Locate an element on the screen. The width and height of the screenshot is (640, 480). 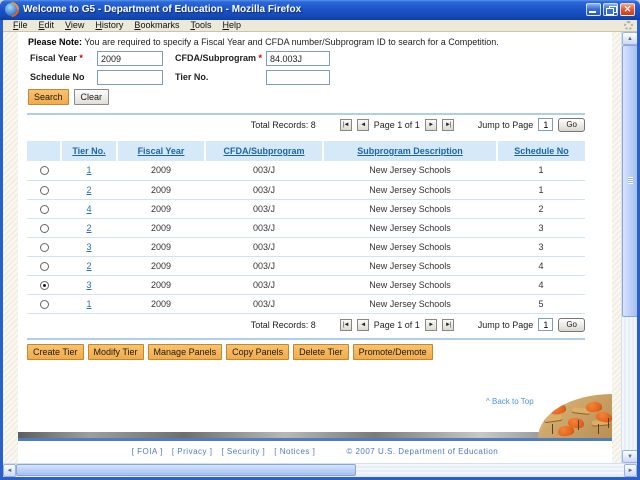
table-row: 3 2009 003/J New Jersey Schools 3 is located at coordinates (306, 247).